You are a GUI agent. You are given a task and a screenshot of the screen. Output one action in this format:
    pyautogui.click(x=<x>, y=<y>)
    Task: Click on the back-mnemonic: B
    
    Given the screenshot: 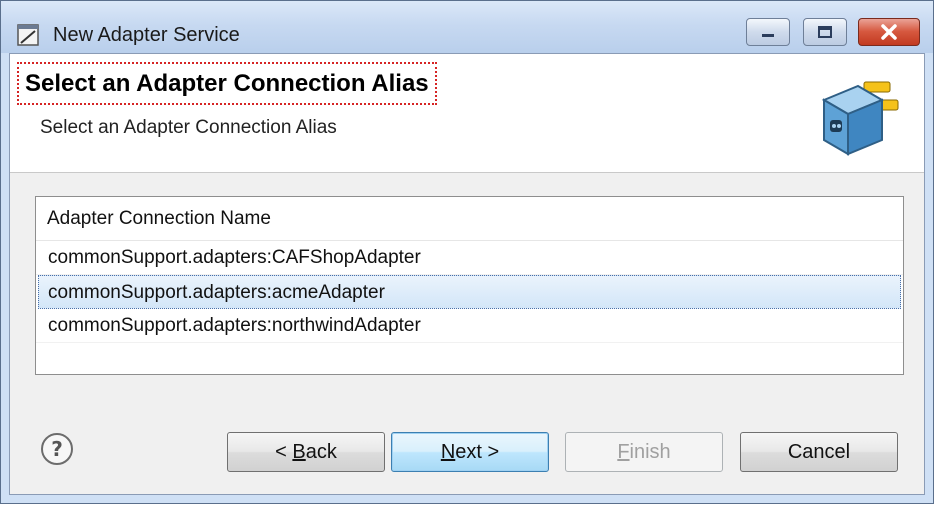 What is the action you would take?
    pyautogui.click(x=299, y=451)
    